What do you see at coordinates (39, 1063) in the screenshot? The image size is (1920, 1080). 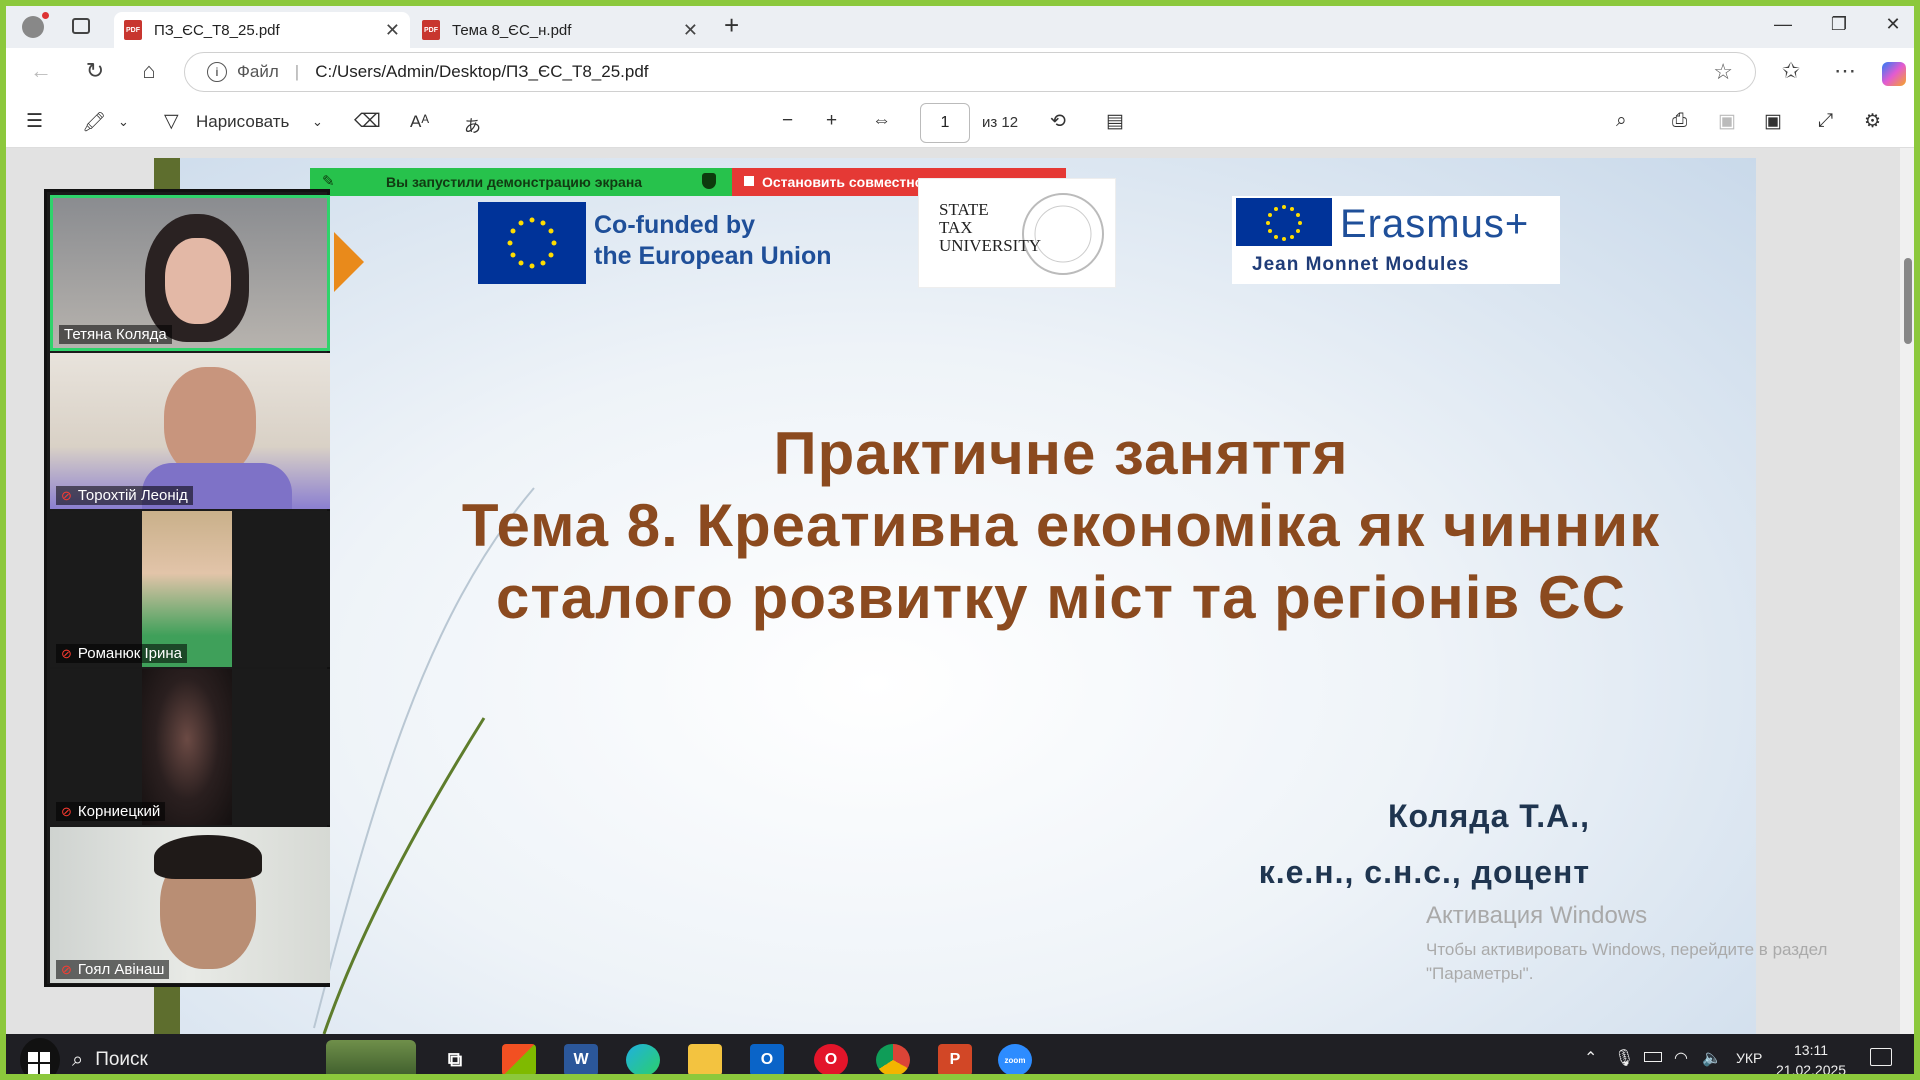 I see `windows-logo-icon` at bounding box center [39, 1063].